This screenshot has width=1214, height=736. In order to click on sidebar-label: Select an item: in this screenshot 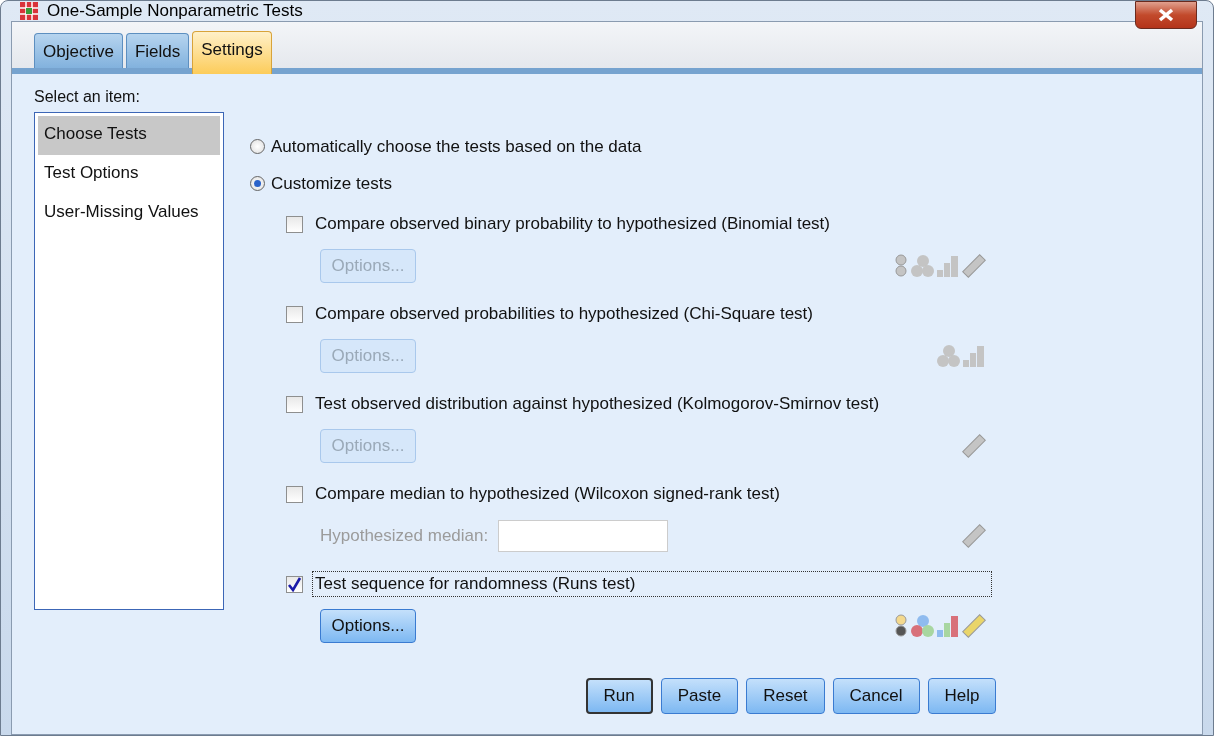, I will do `click(87, 97)`.